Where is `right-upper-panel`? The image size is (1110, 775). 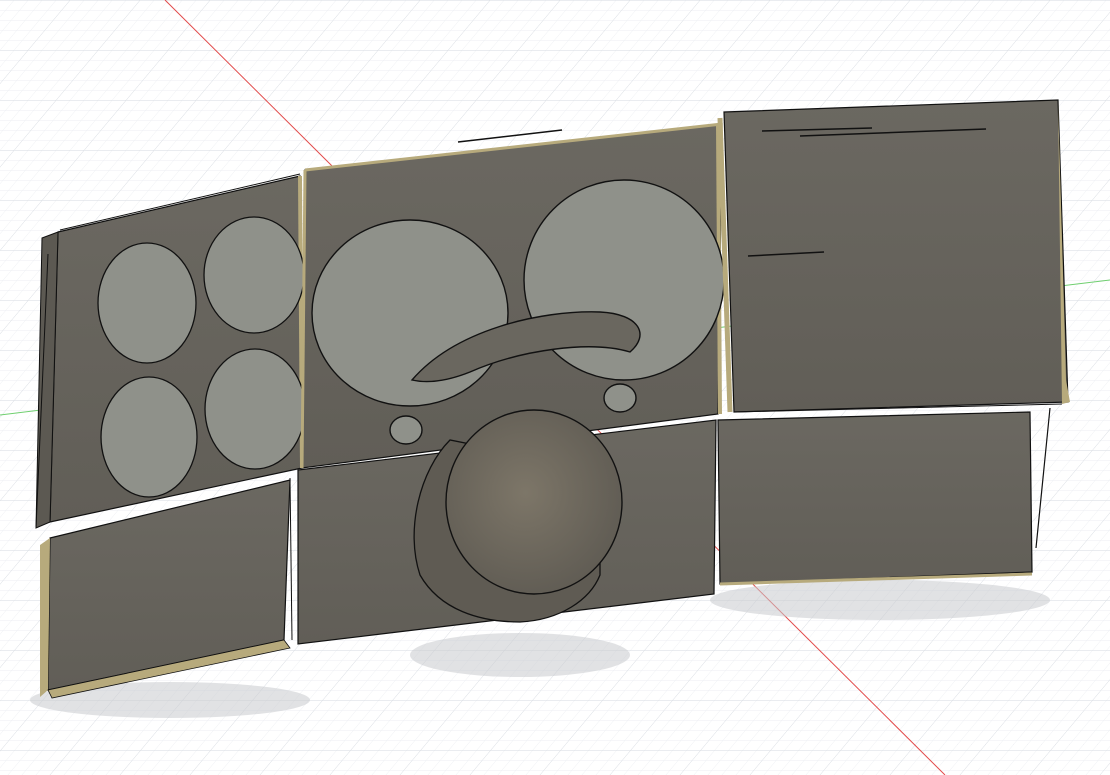
right-upper-panel is located at coordinates (893, 256).